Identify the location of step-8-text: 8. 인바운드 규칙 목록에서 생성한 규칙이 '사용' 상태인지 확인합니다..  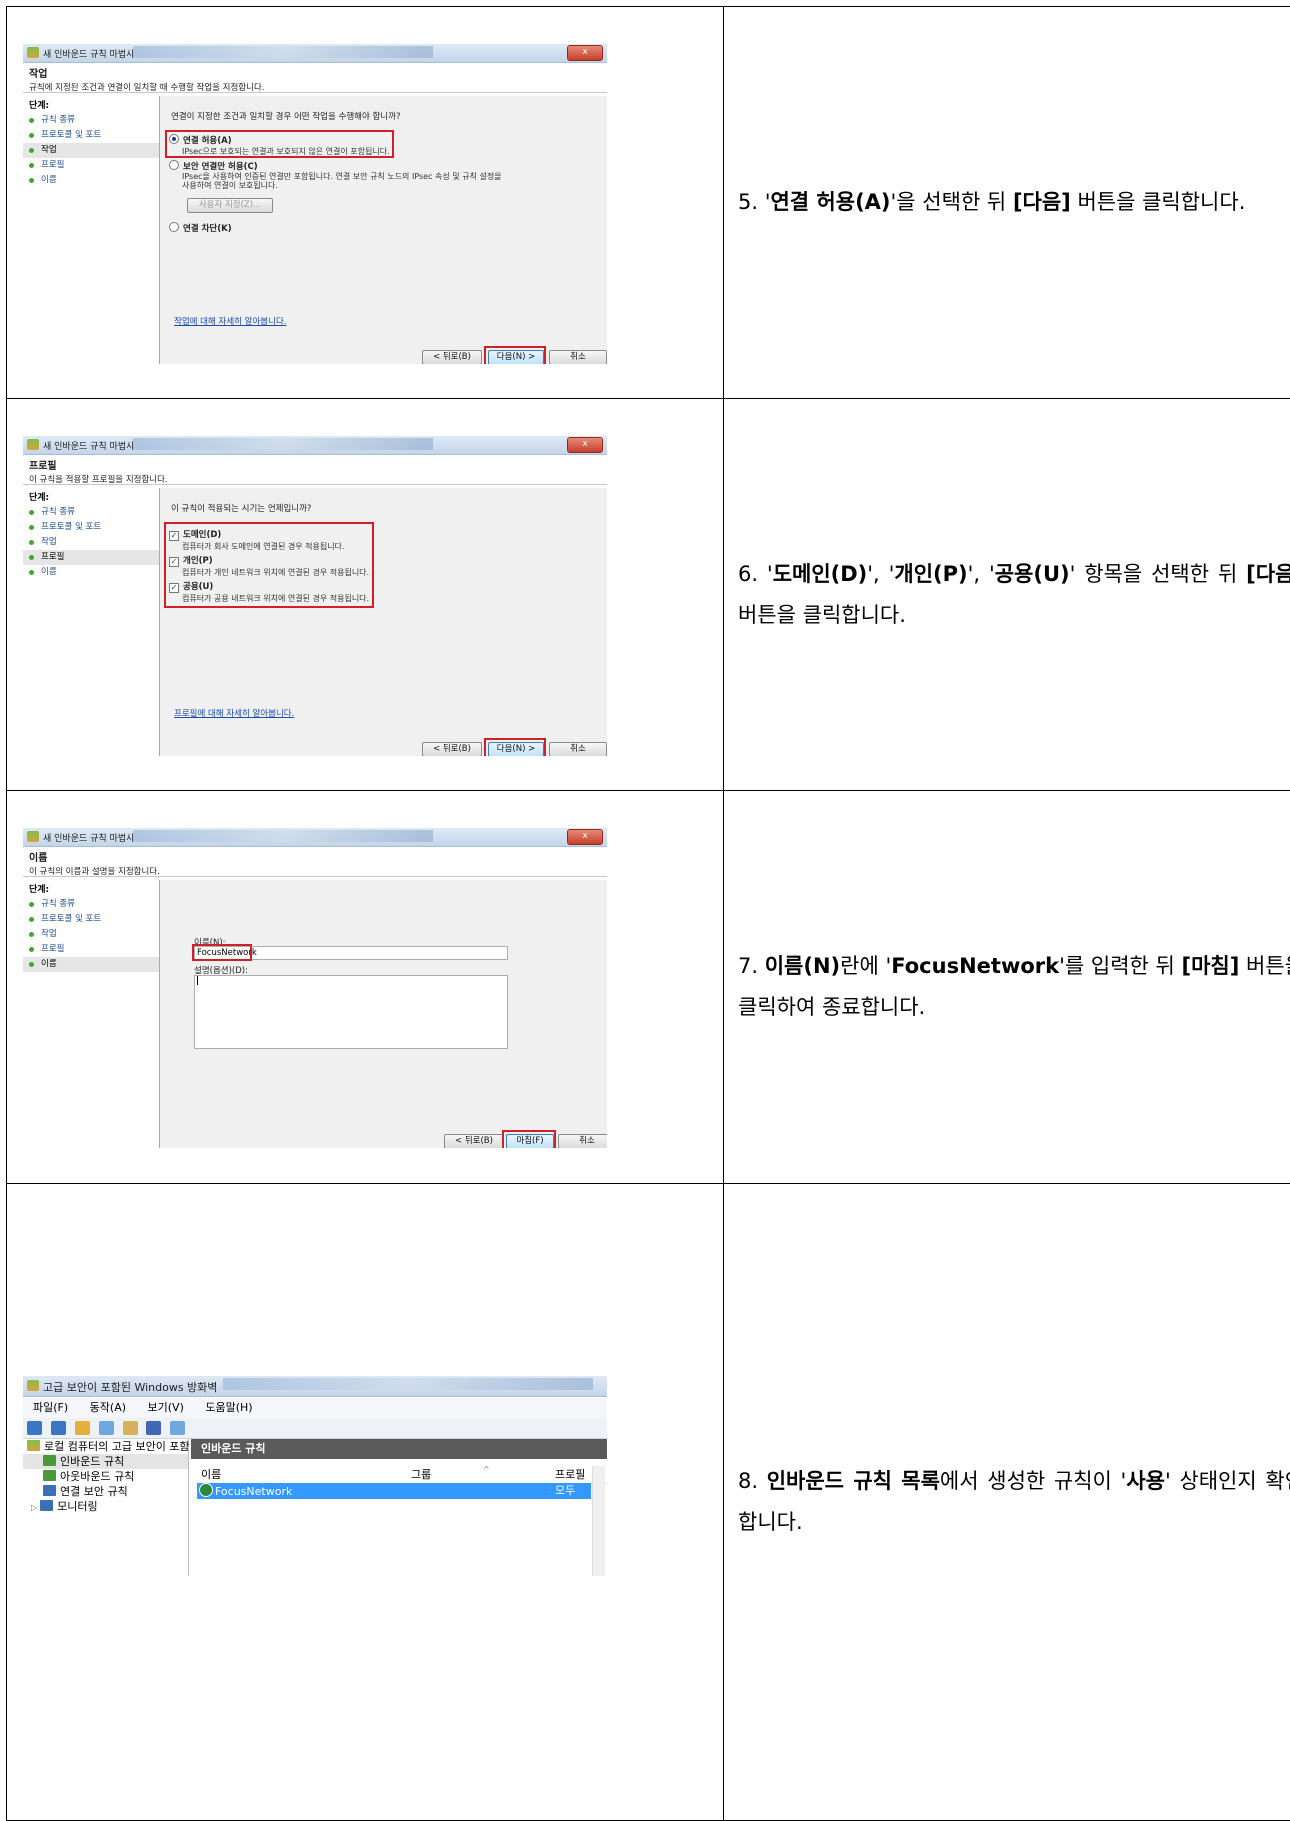
(1014, 1501).